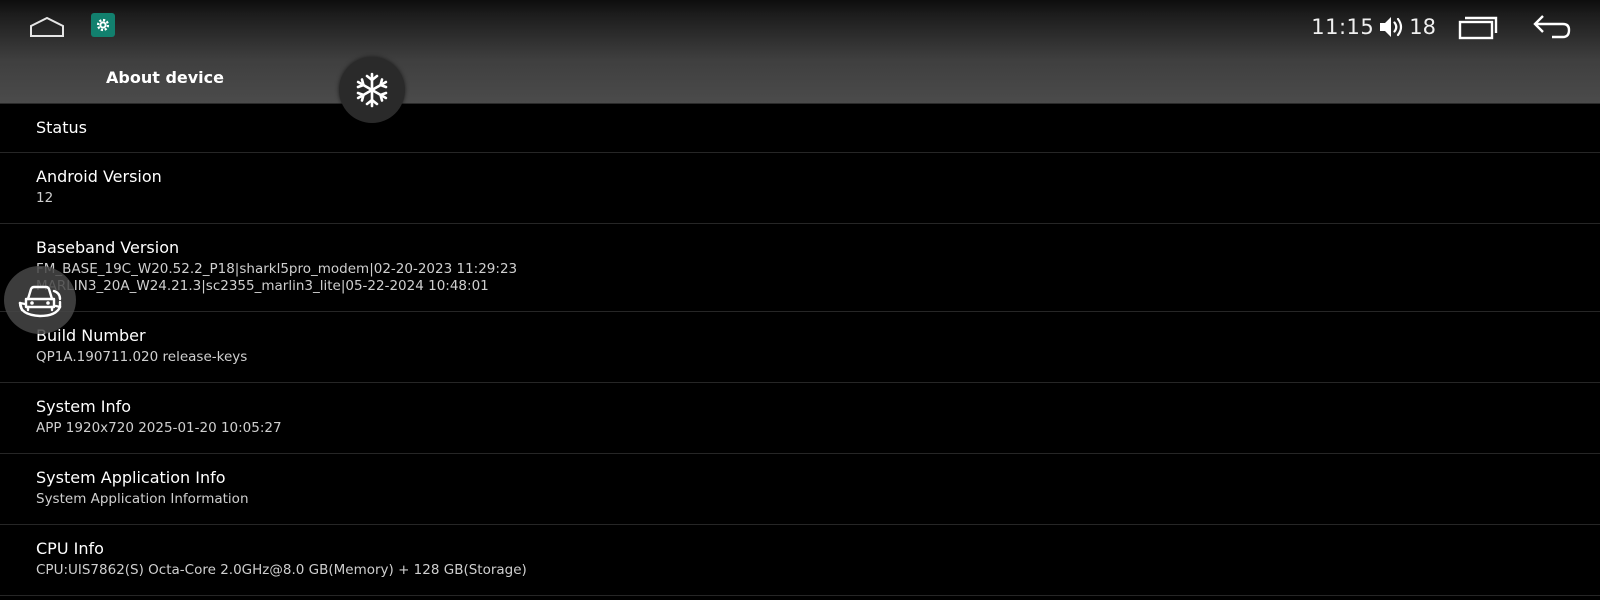 The image size is (1600, 600). I want to click on recents-button, so click(1478, 27).